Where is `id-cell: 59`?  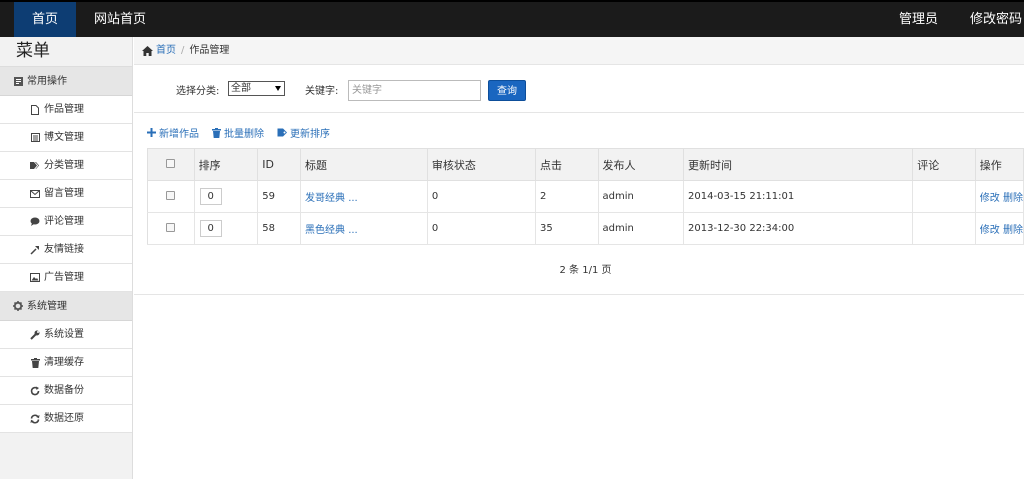
id-cell: 59 is located at coordinates (279, 196).